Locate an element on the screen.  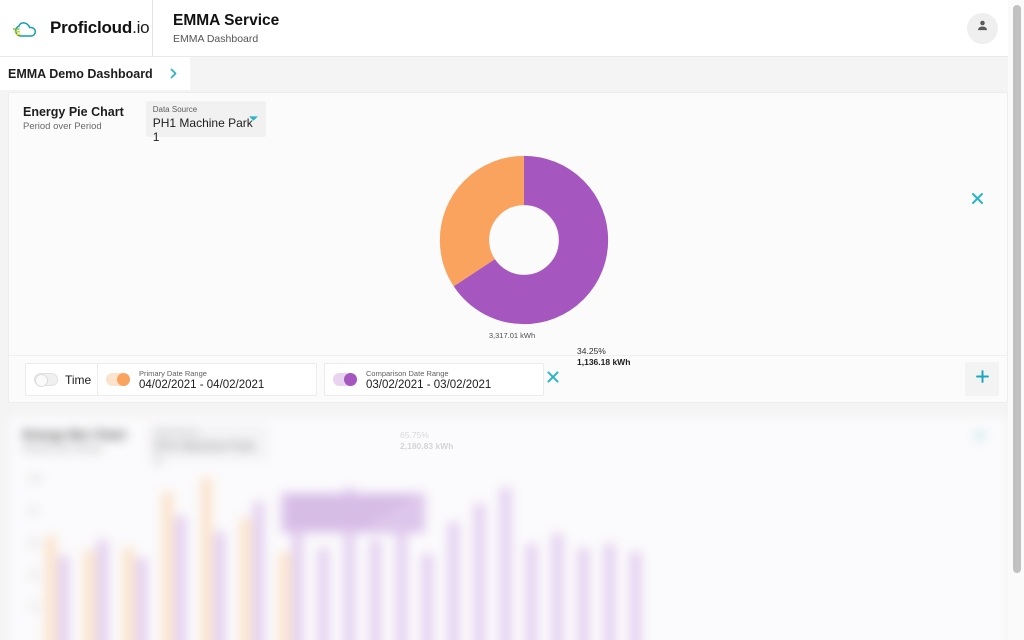
comparison-range-toggle is located at coordinates (345, 379).